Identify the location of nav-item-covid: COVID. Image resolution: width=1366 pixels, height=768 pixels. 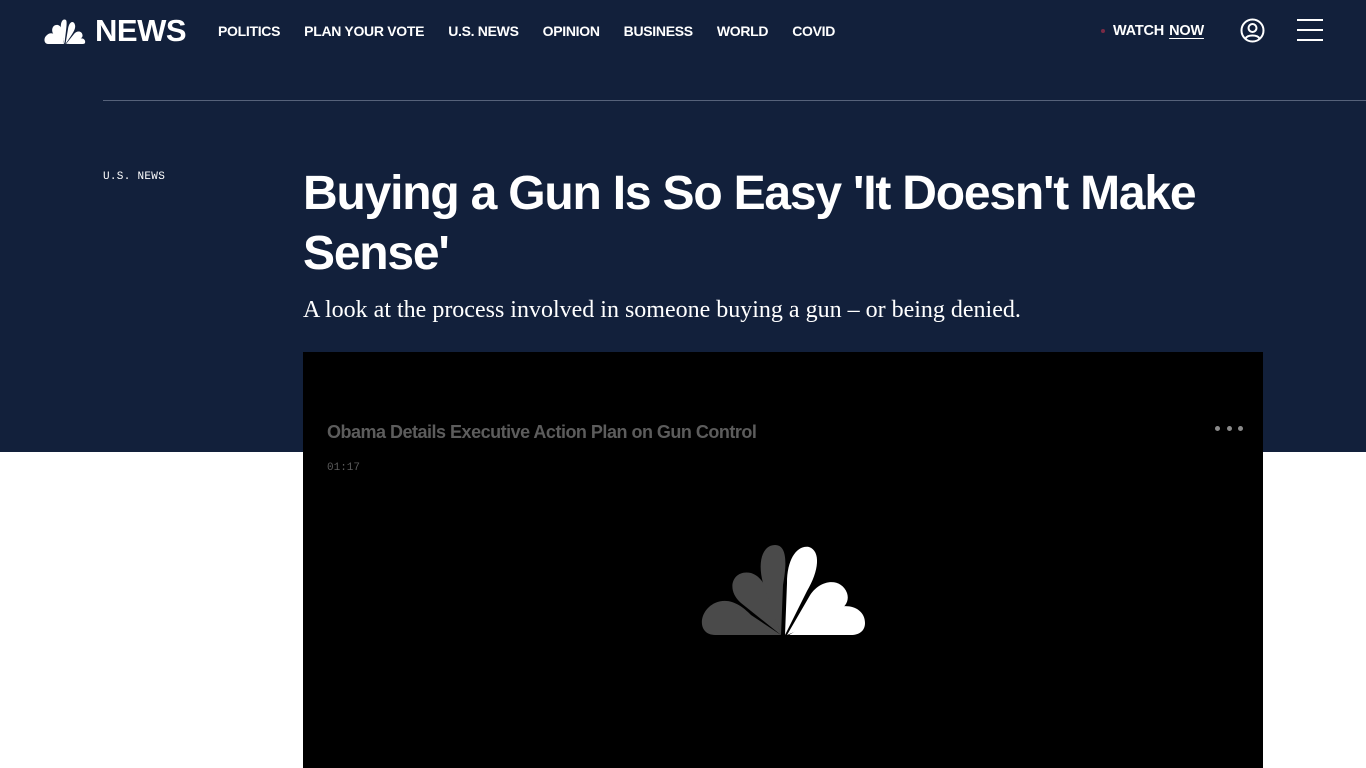
(813, 31).